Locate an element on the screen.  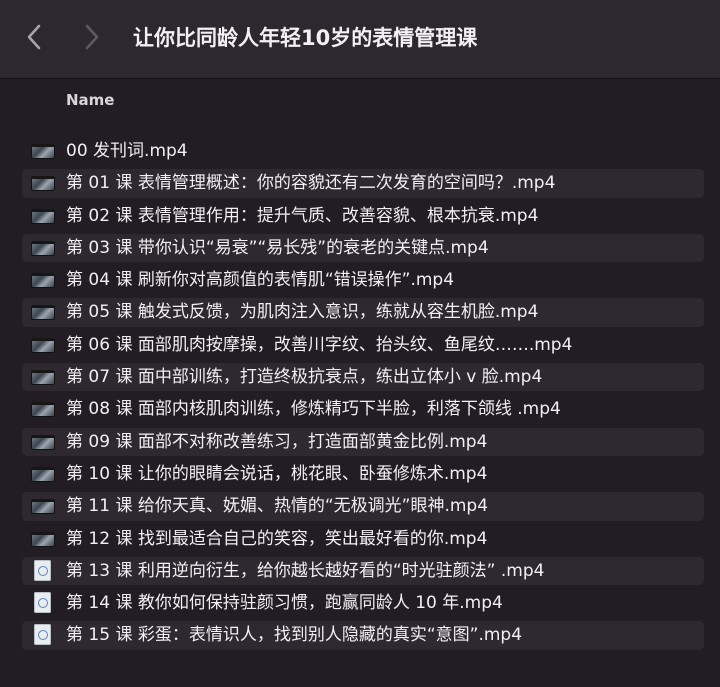
file-row: 第 08 课 面部内核肌肉训练，修炼精巧下半脸，利落下颌线 .mp4 is located at coordinates (360, 409).